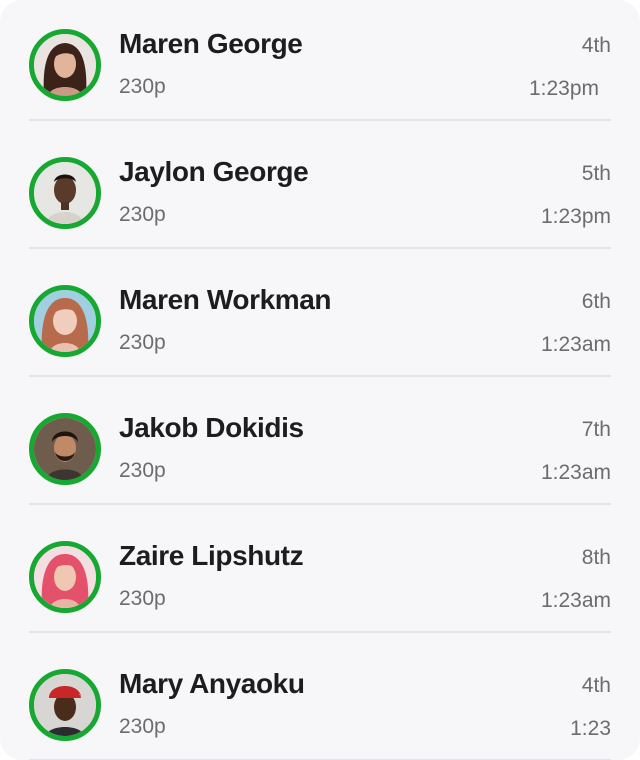  What do you see at coordinates (211, 43) in the screenshot?
I see `player-name: Maren George` at bounding box center [211, 43].